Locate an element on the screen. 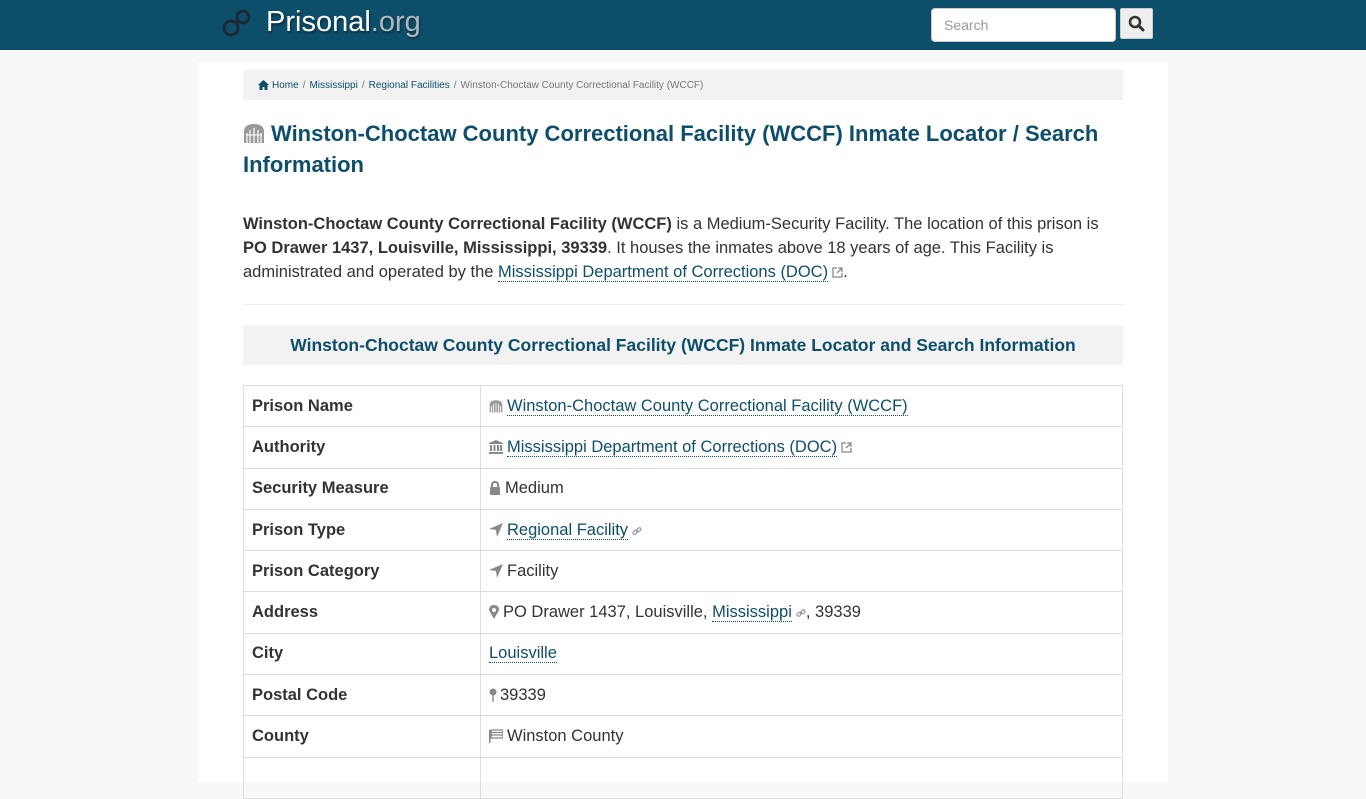 The image size is (1366, 799). security-measure-value: Medium is located at coordinates (534, 488).